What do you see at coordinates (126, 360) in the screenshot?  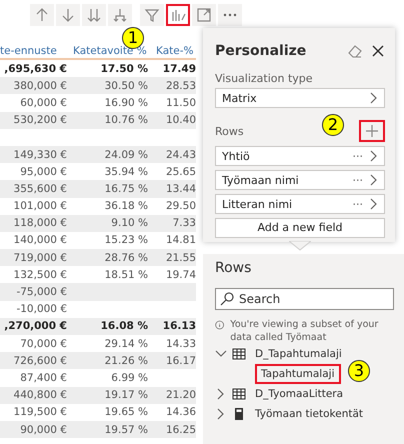 I see `table-cell-text: 21.26 %` at bounding box center [126, 360].